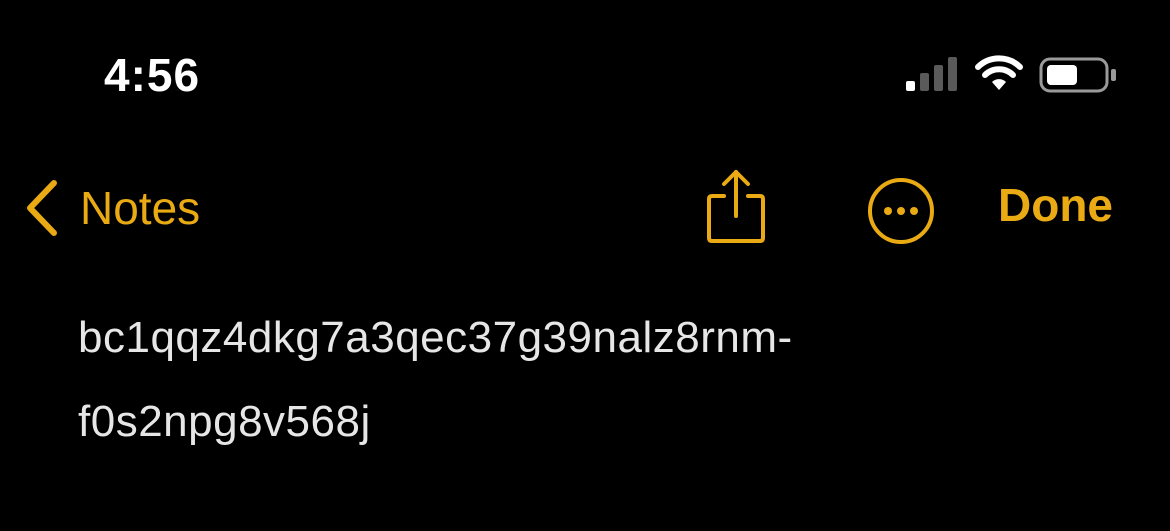 This screenshot has width=1170, height=531. I want to click on cellular-signal-icon, so click(931, 74).